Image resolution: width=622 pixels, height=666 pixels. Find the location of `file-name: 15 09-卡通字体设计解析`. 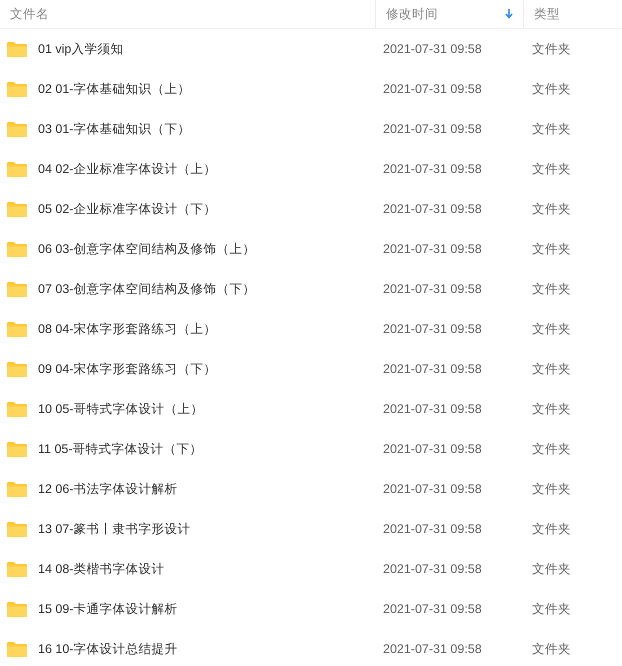

file-name: 15 09-卡通字体设计解析 is located at coordinates (108, 609).